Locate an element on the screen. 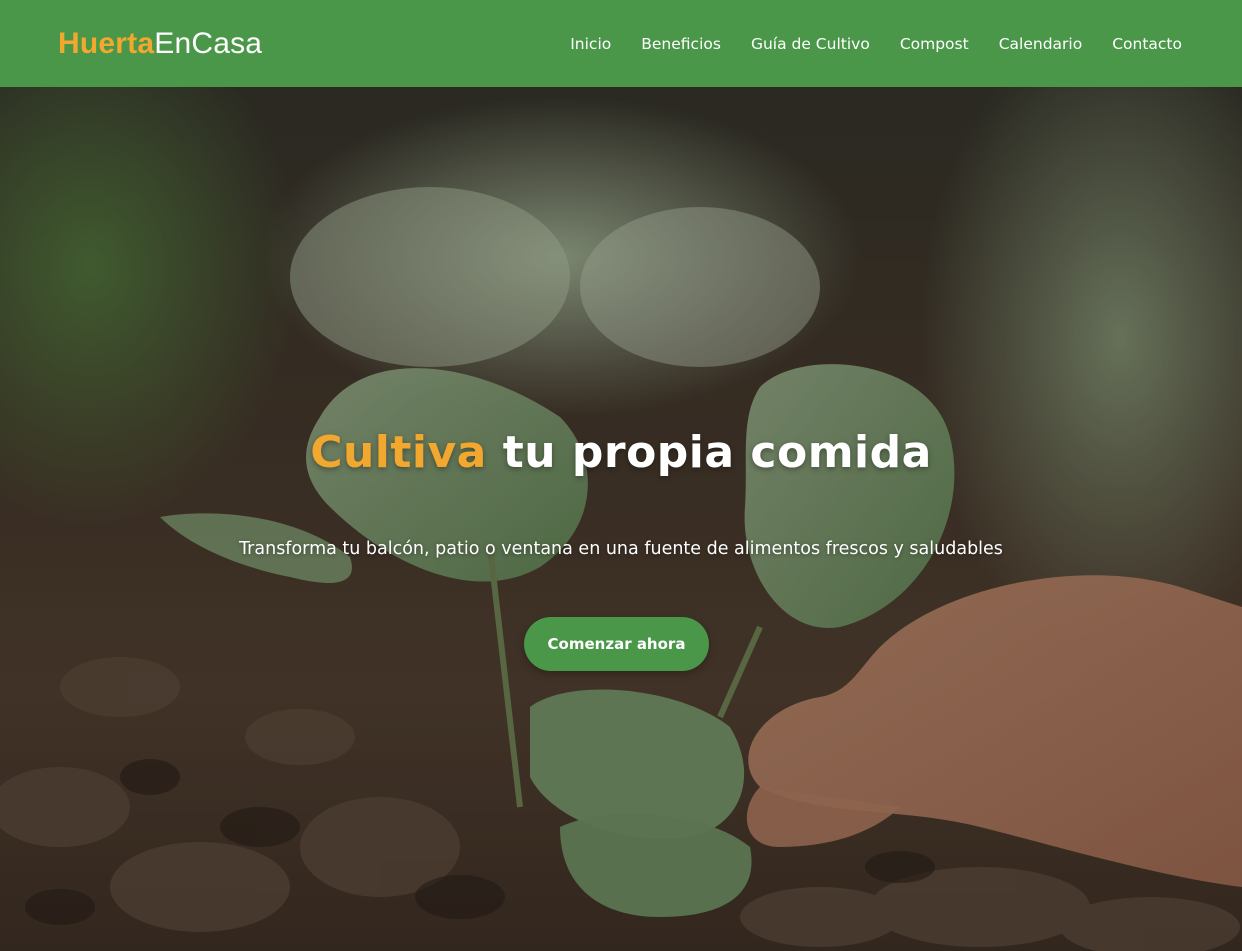 This screenshot has width=1242, height=951. start-now-button: Comenzar ahora is located at coordinates (616, 644).